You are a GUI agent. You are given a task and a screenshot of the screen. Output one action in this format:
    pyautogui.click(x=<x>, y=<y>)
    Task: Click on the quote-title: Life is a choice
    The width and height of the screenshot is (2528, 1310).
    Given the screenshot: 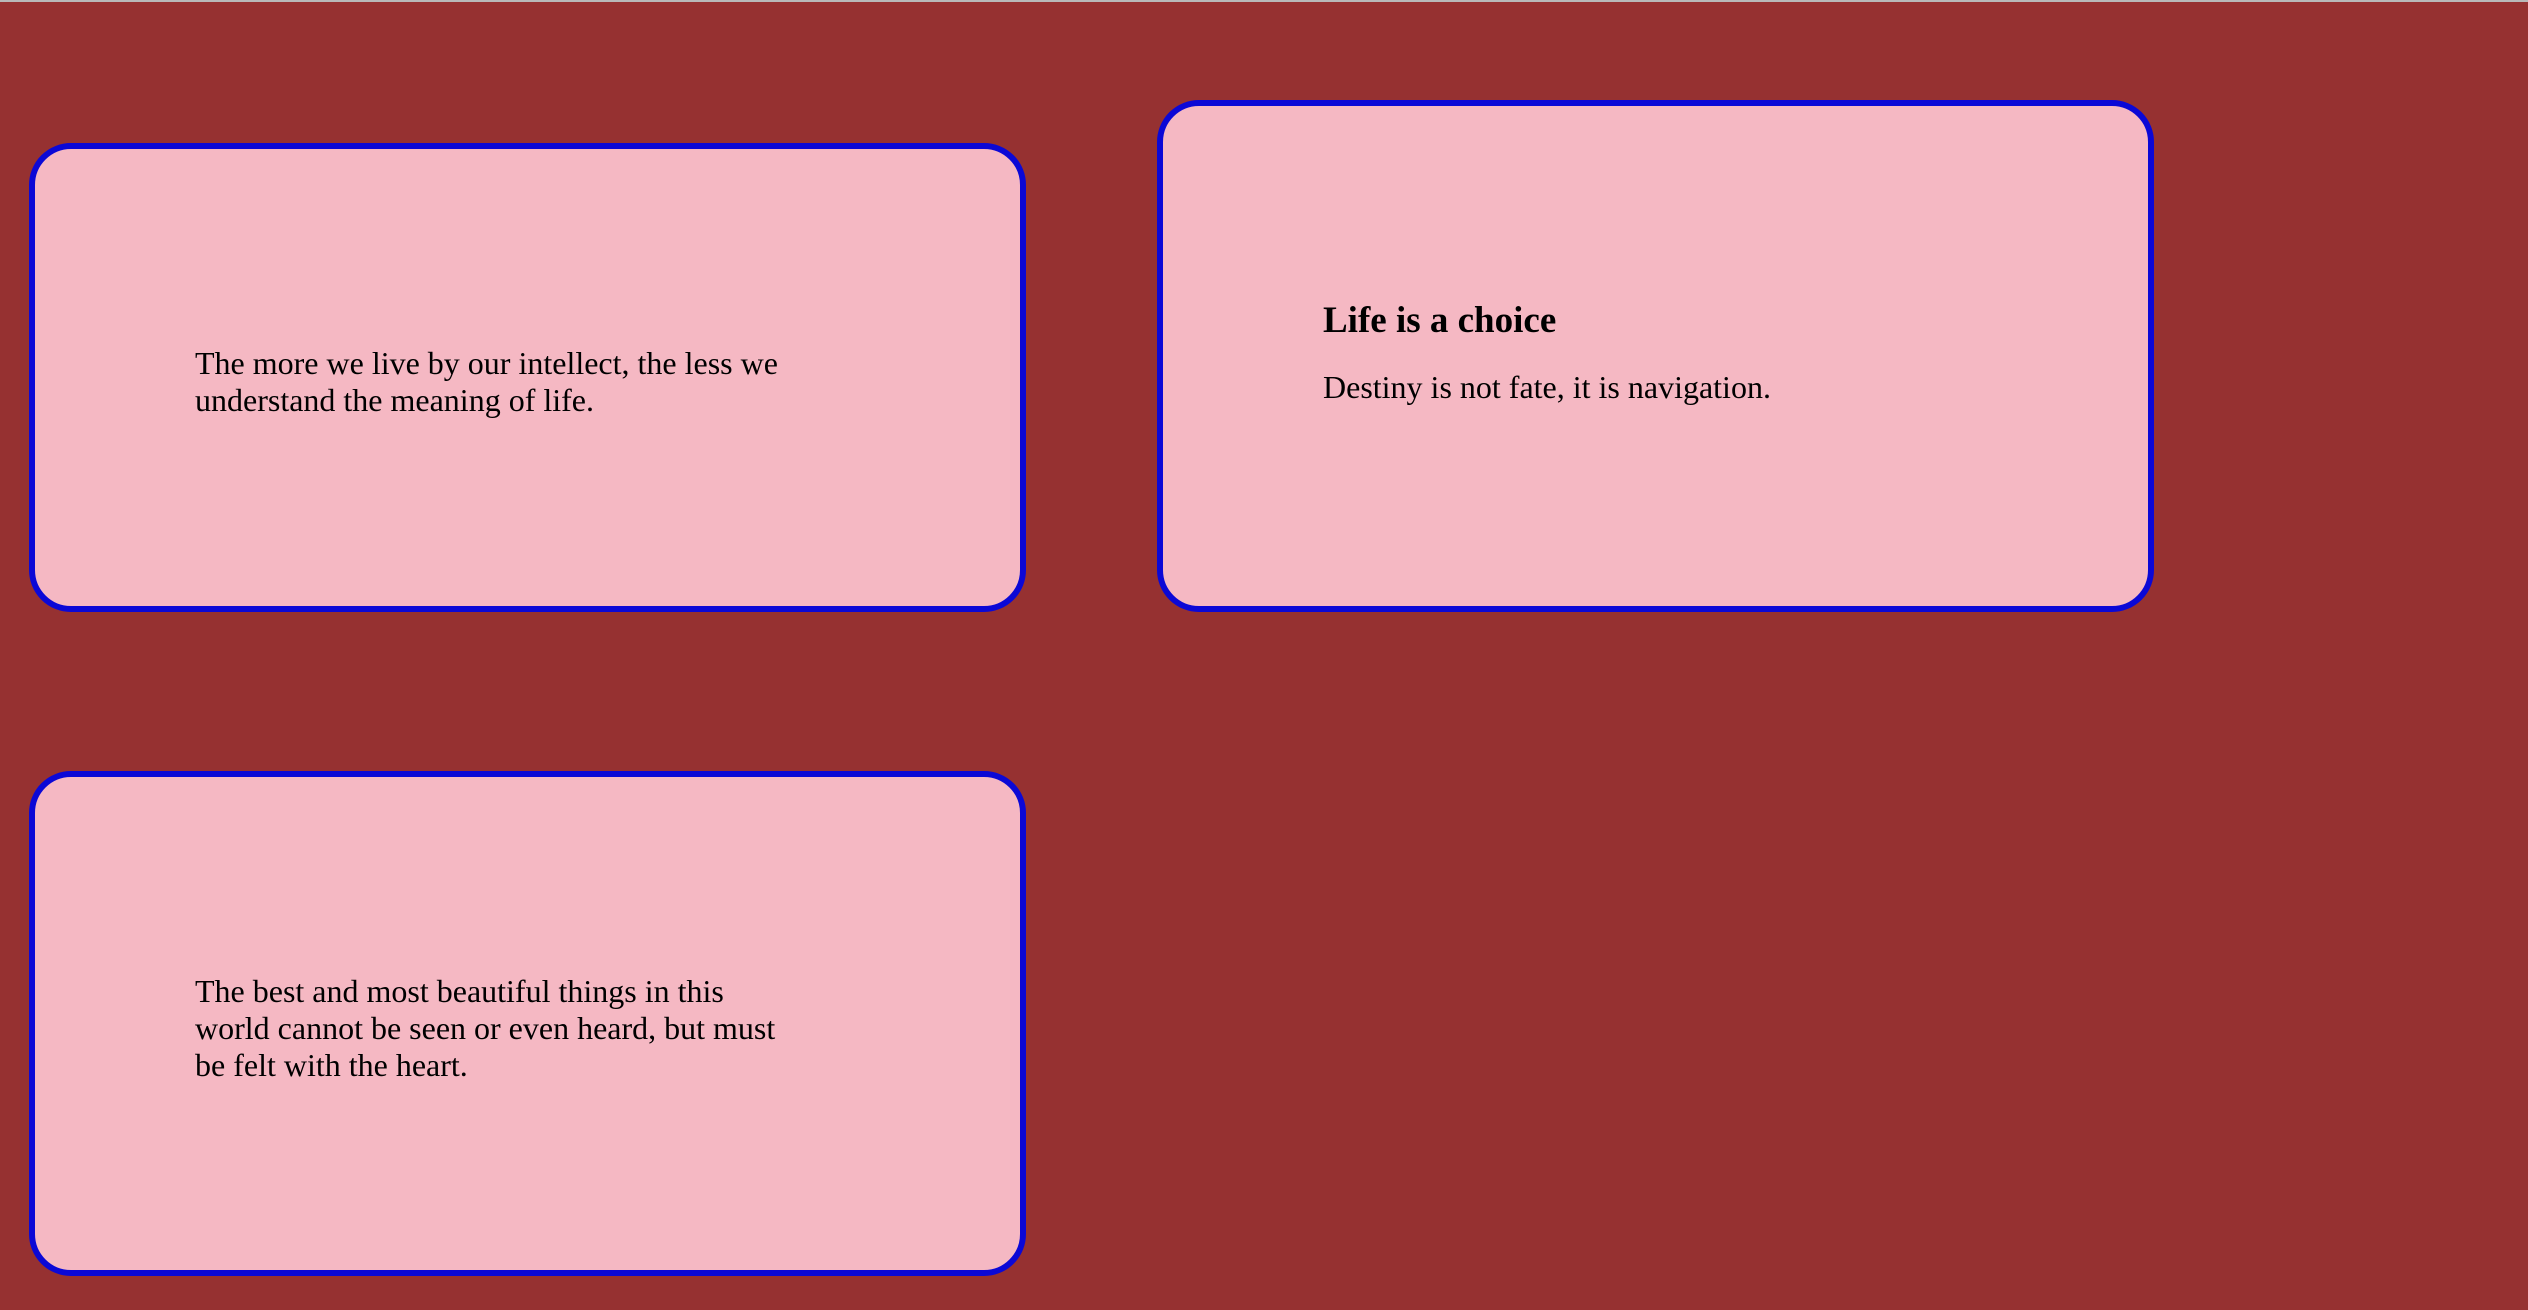 What is the action you would take?
    pyautogui.click(x=1440, y=320)
    